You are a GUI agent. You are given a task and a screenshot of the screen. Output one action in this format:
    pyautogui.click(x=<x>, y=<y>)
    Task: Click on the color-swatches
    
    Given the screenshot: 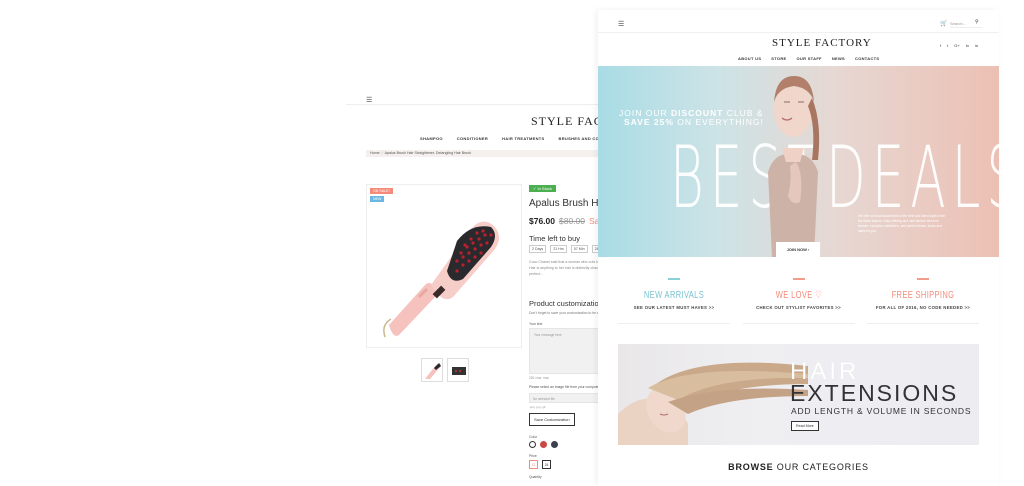 What is the action you would take?
    pyautogui.click(x=543, y=444)
    